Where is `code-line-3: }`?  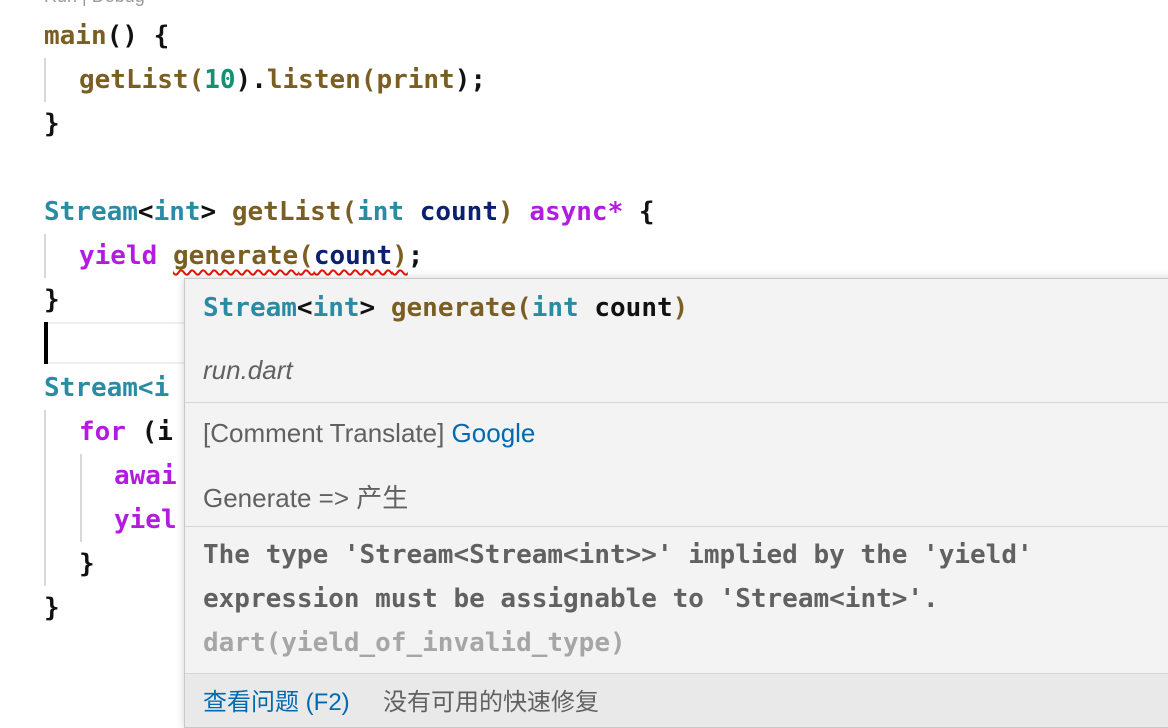
code-line-3: } is located at coordinates (52, 124).